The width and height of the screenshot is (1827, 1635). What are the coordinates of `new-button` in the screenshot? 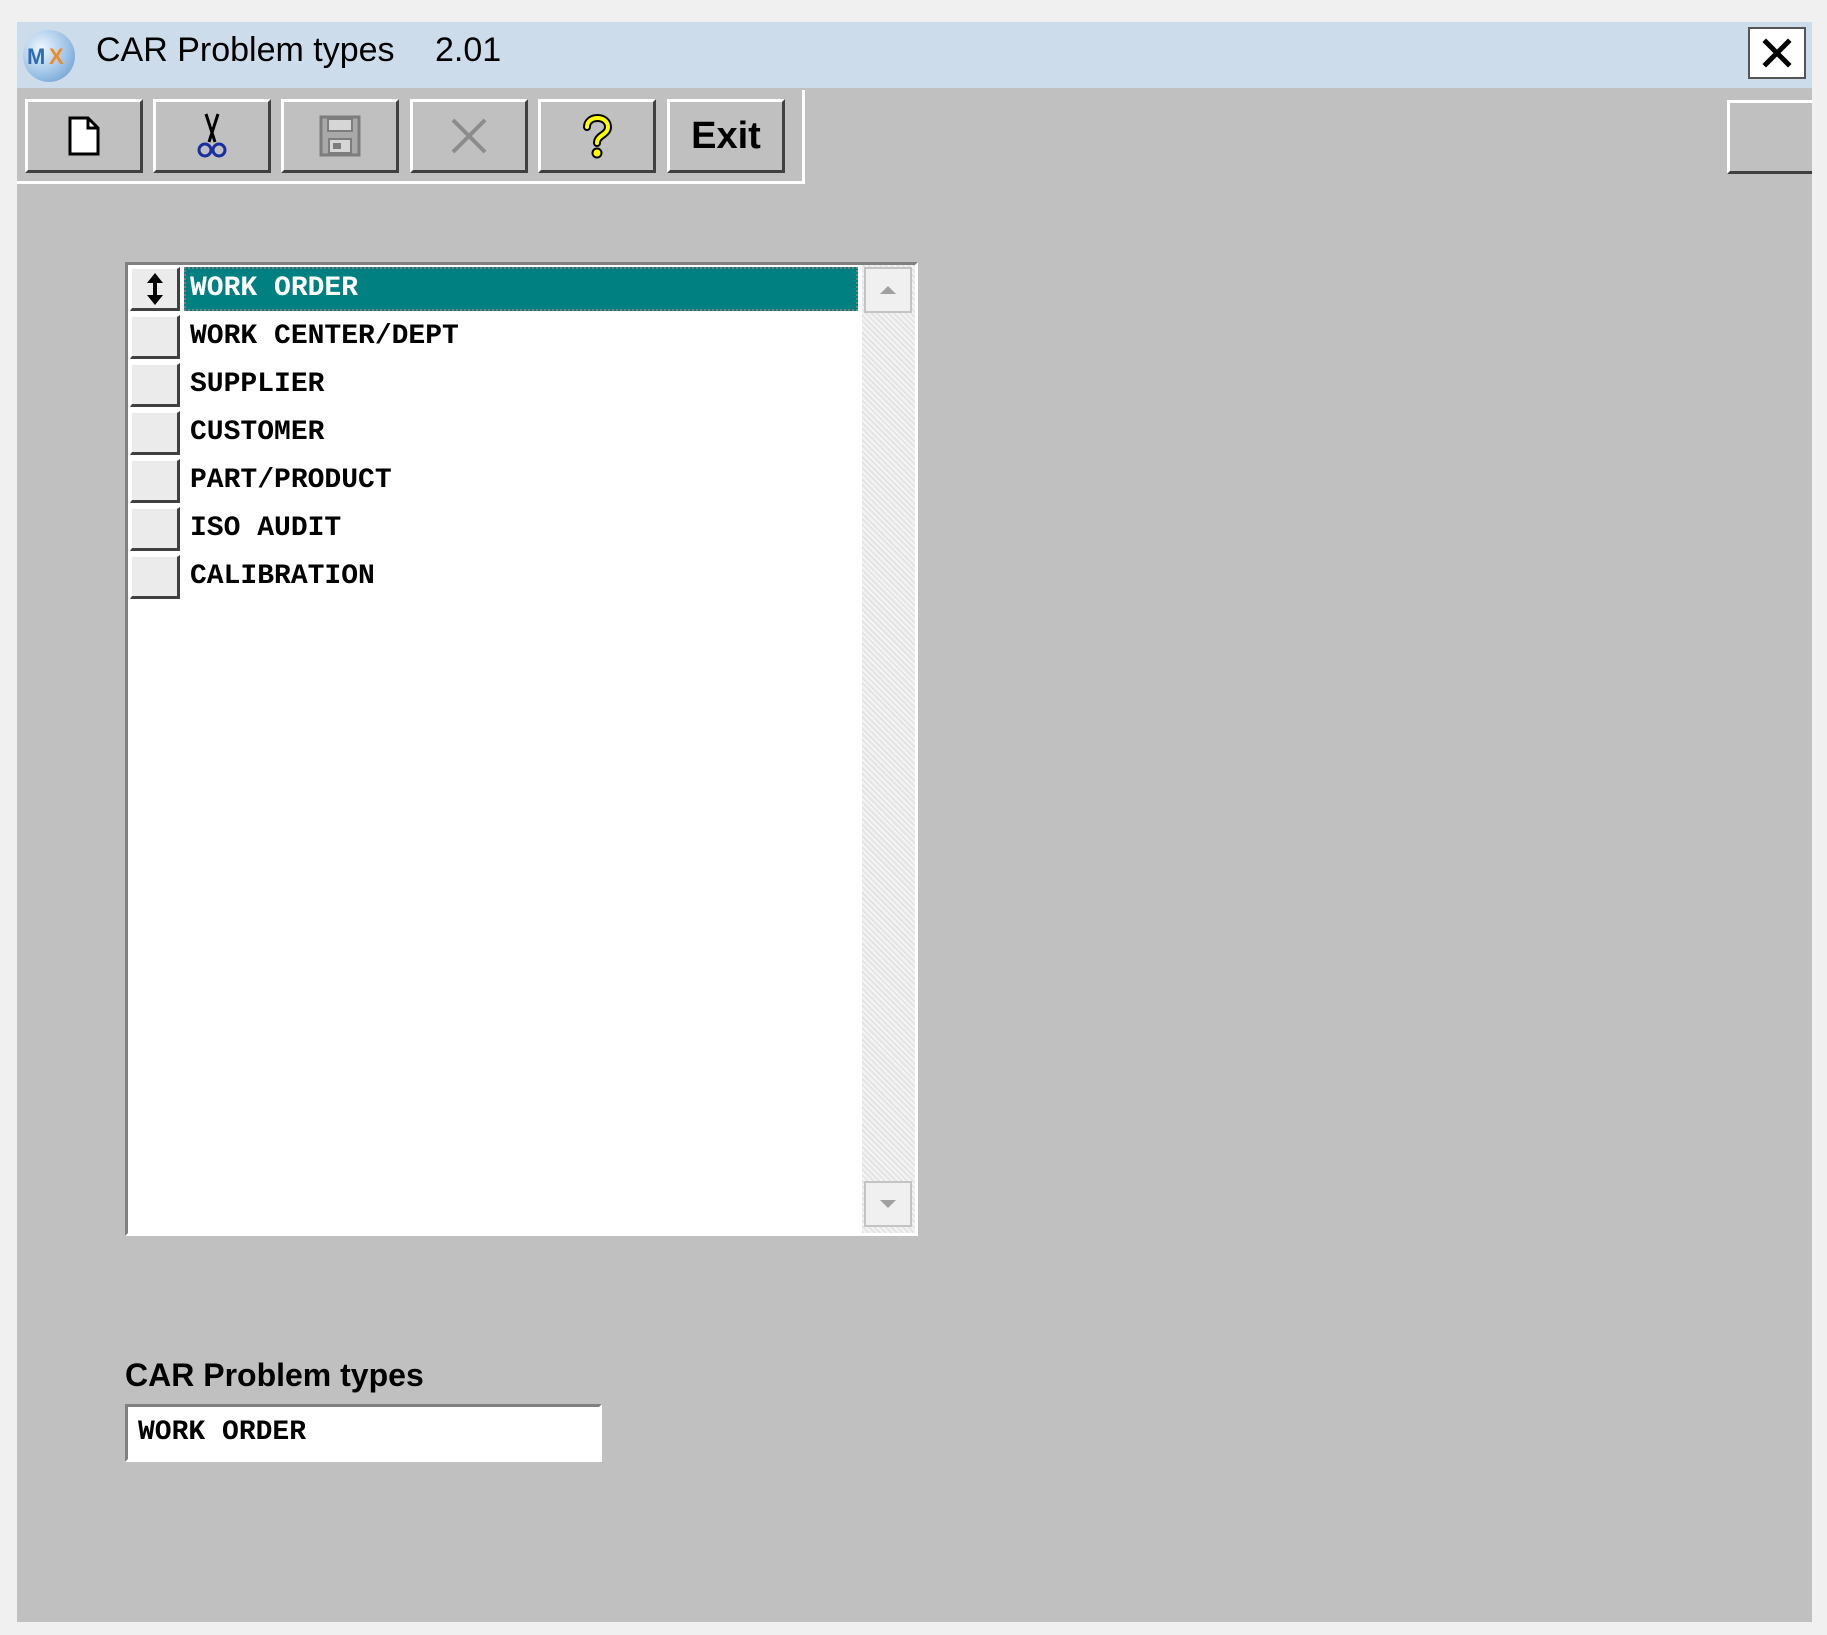 It's located at (84, 136).